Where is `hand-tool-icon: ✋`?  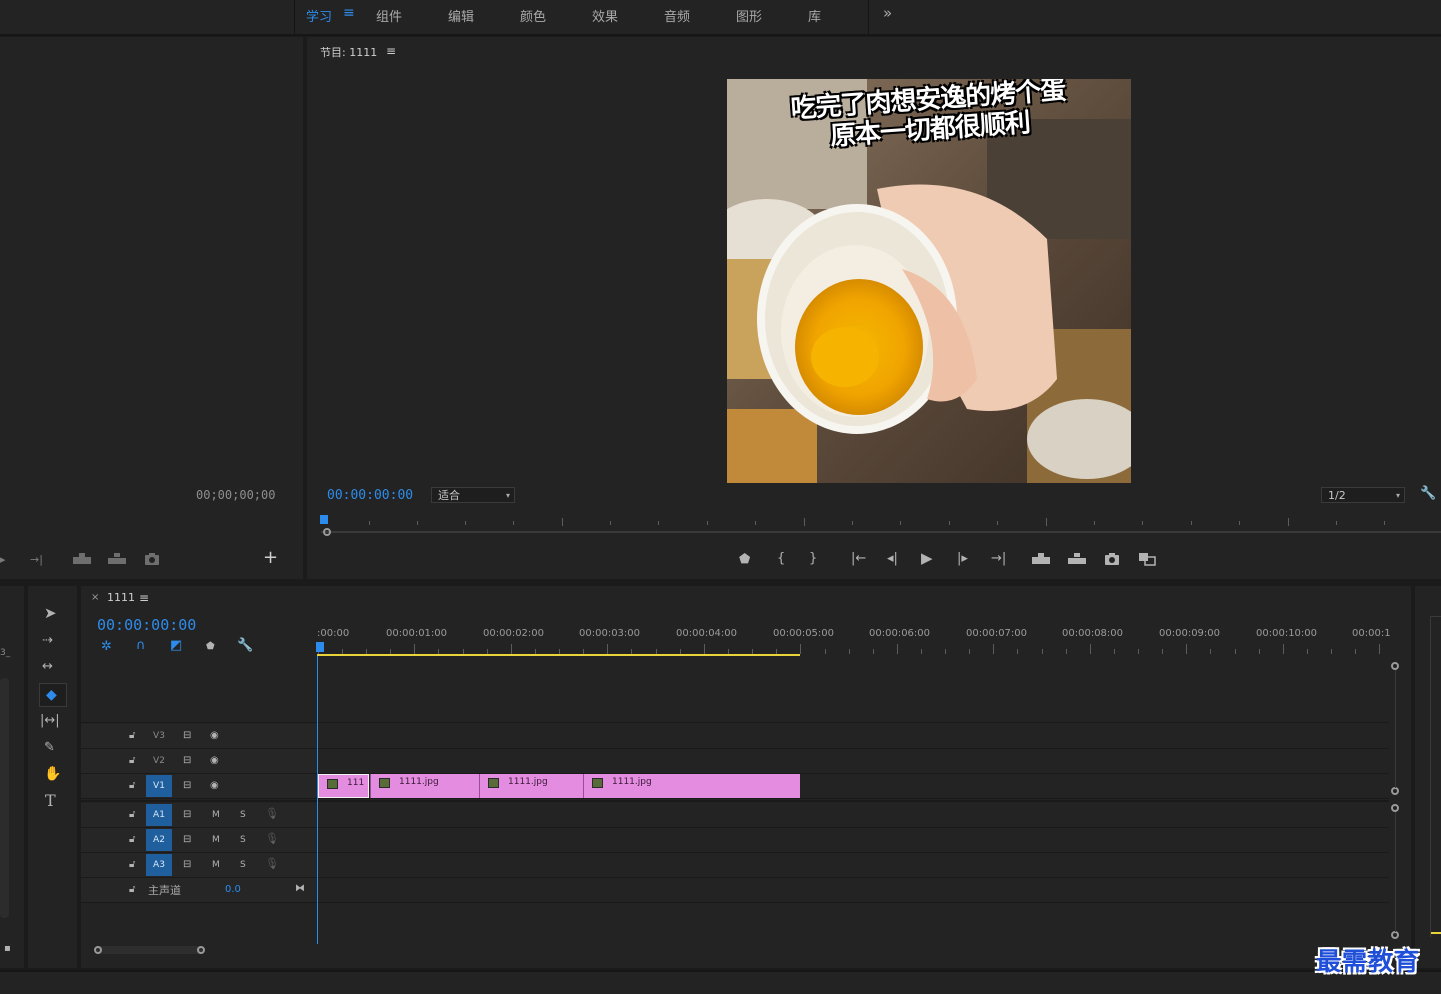 hand-tool-icon: ✋ is located at coordinates (52, 774).